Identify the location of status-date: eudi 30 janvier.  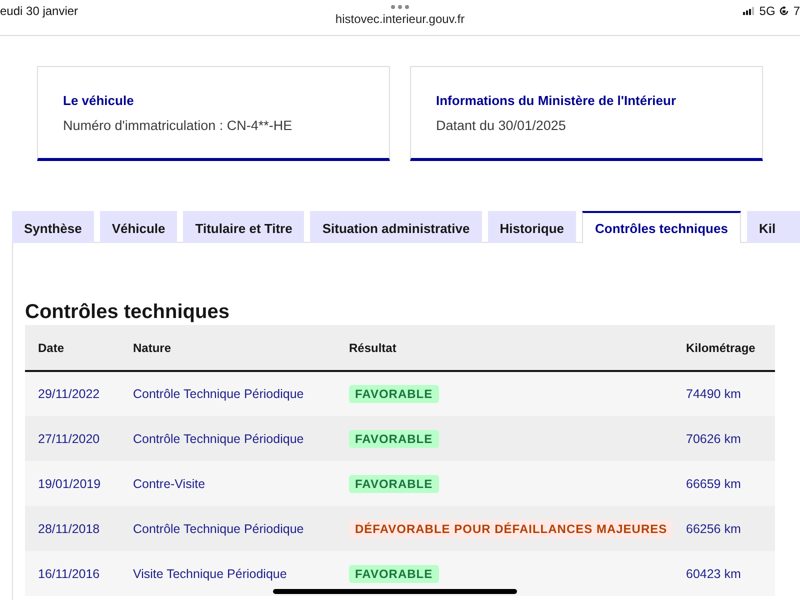
(39, 11).